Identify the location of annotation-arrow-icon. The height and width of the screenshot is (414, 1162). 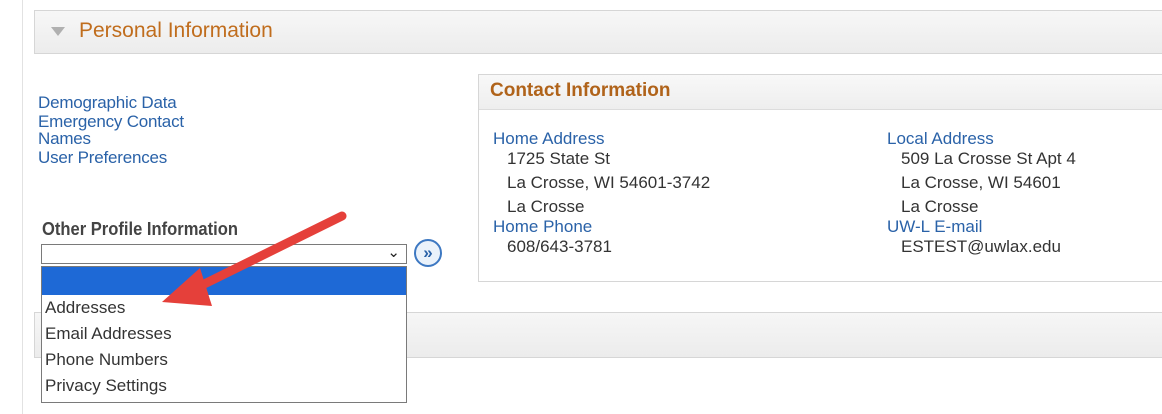
(254, 258).